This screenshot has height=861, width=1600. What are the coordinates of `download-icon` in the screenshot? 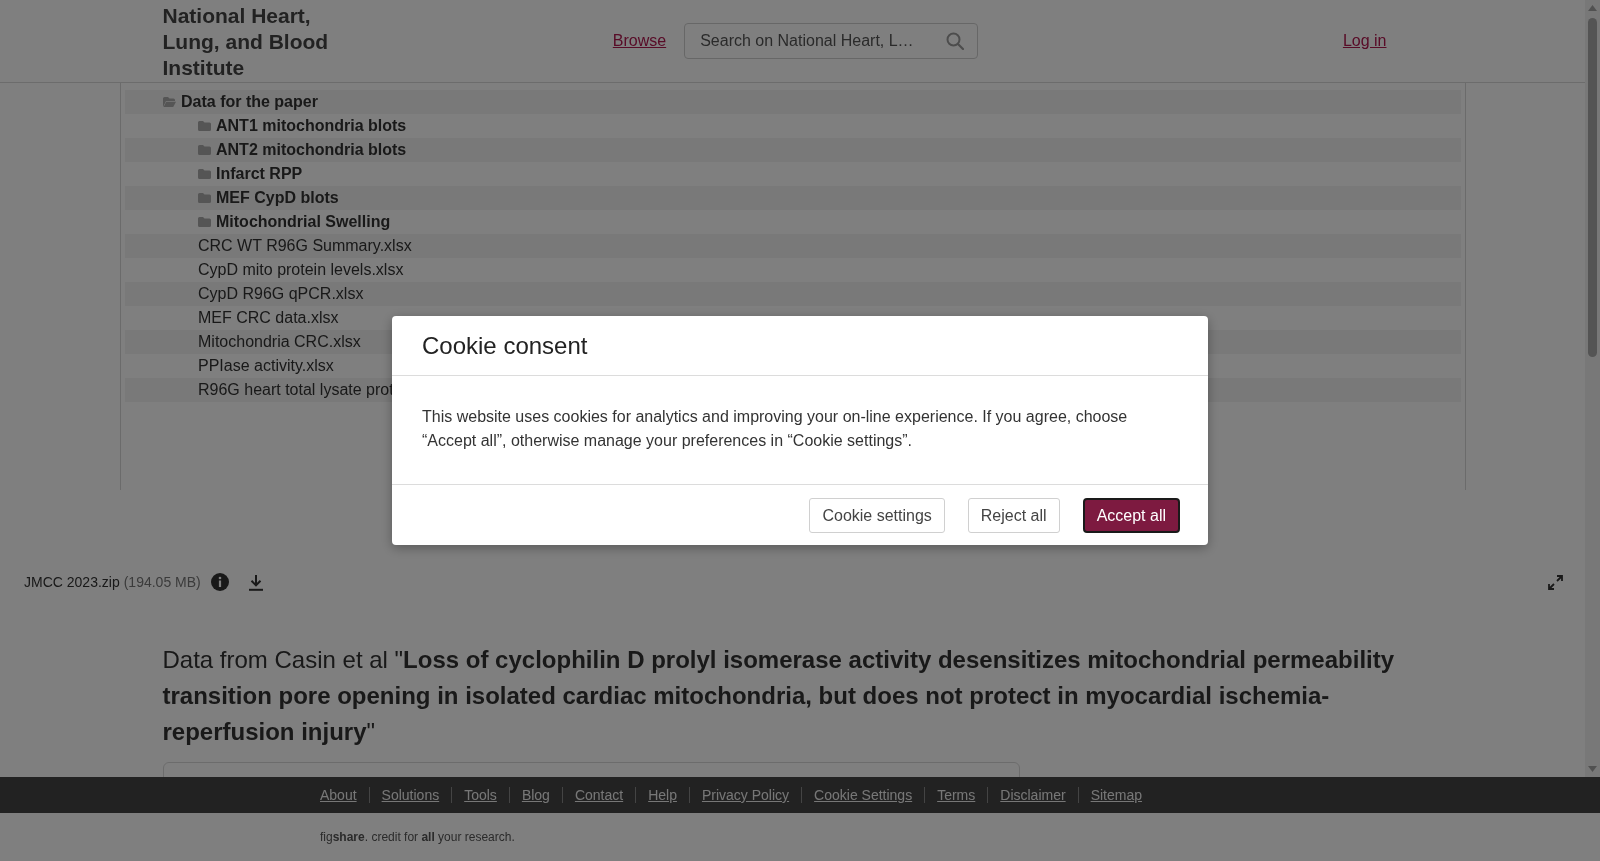 It's located at (255, 582).